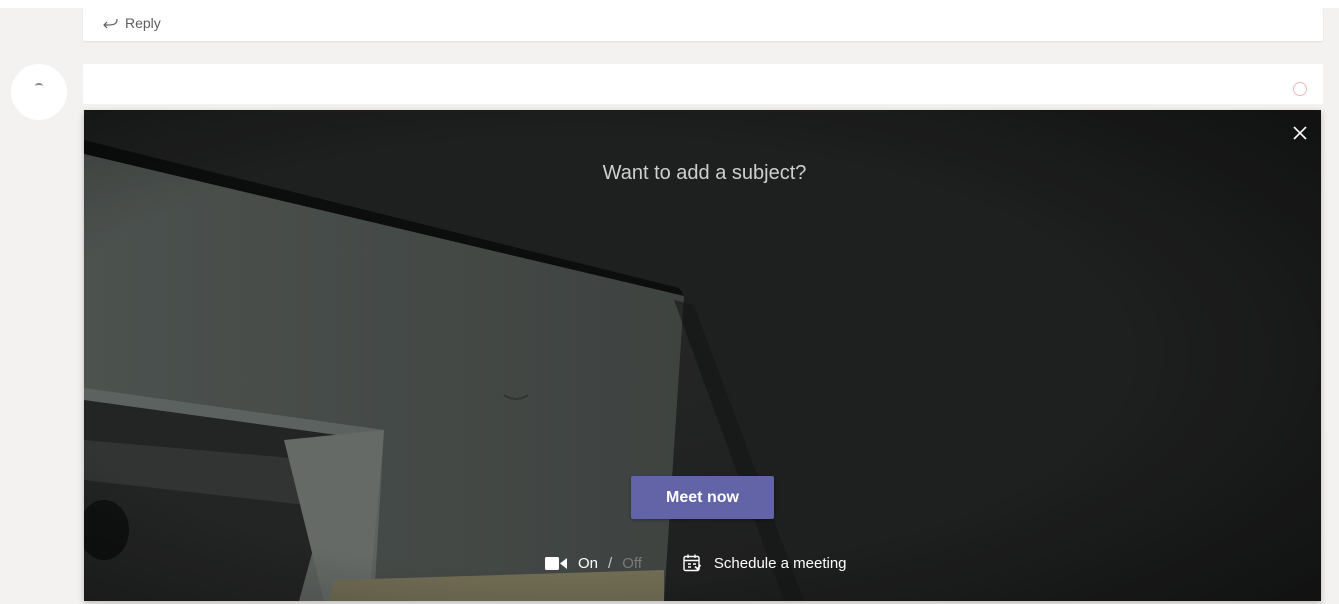  What do you see at coordinates (703, 84) in the screenshot?
I see `compose-card` at bounding box center [703, 84].